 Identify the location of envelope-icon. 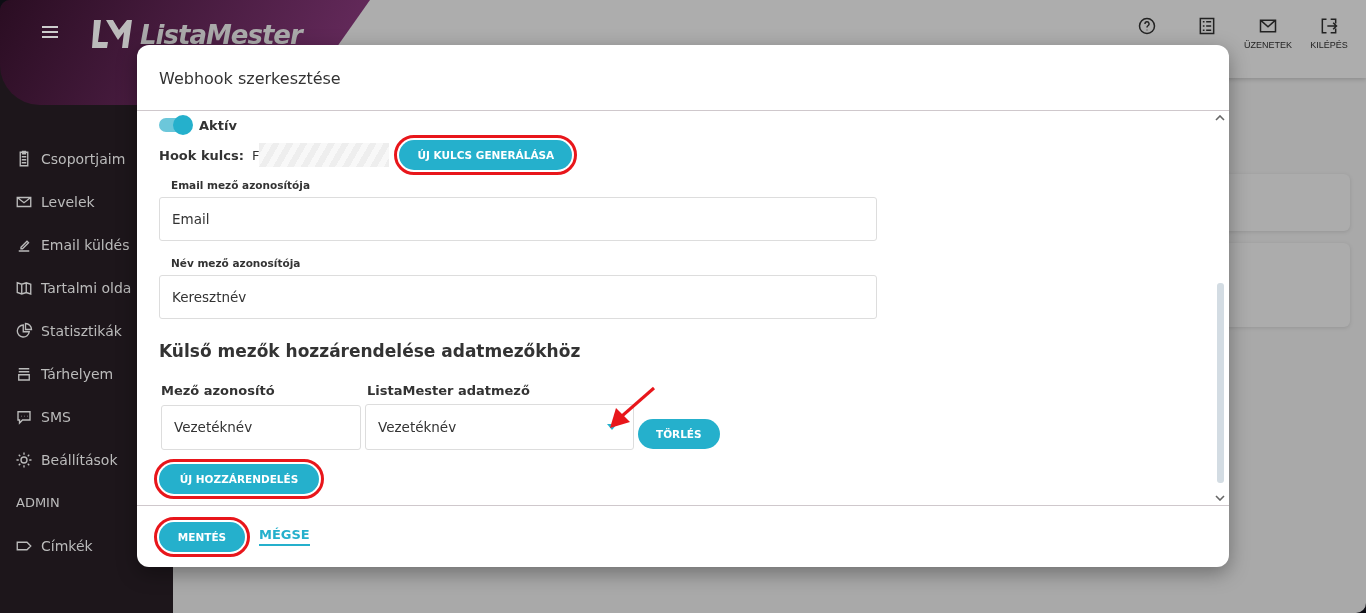
(1268, 26).